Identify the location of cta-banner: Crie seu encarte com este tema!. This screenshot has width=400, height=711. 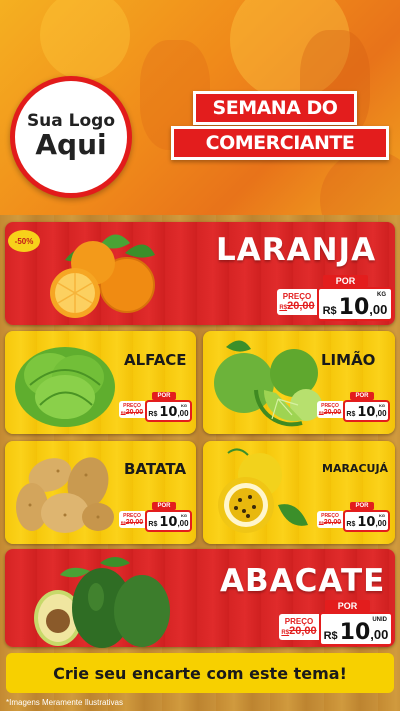
(200, 673).